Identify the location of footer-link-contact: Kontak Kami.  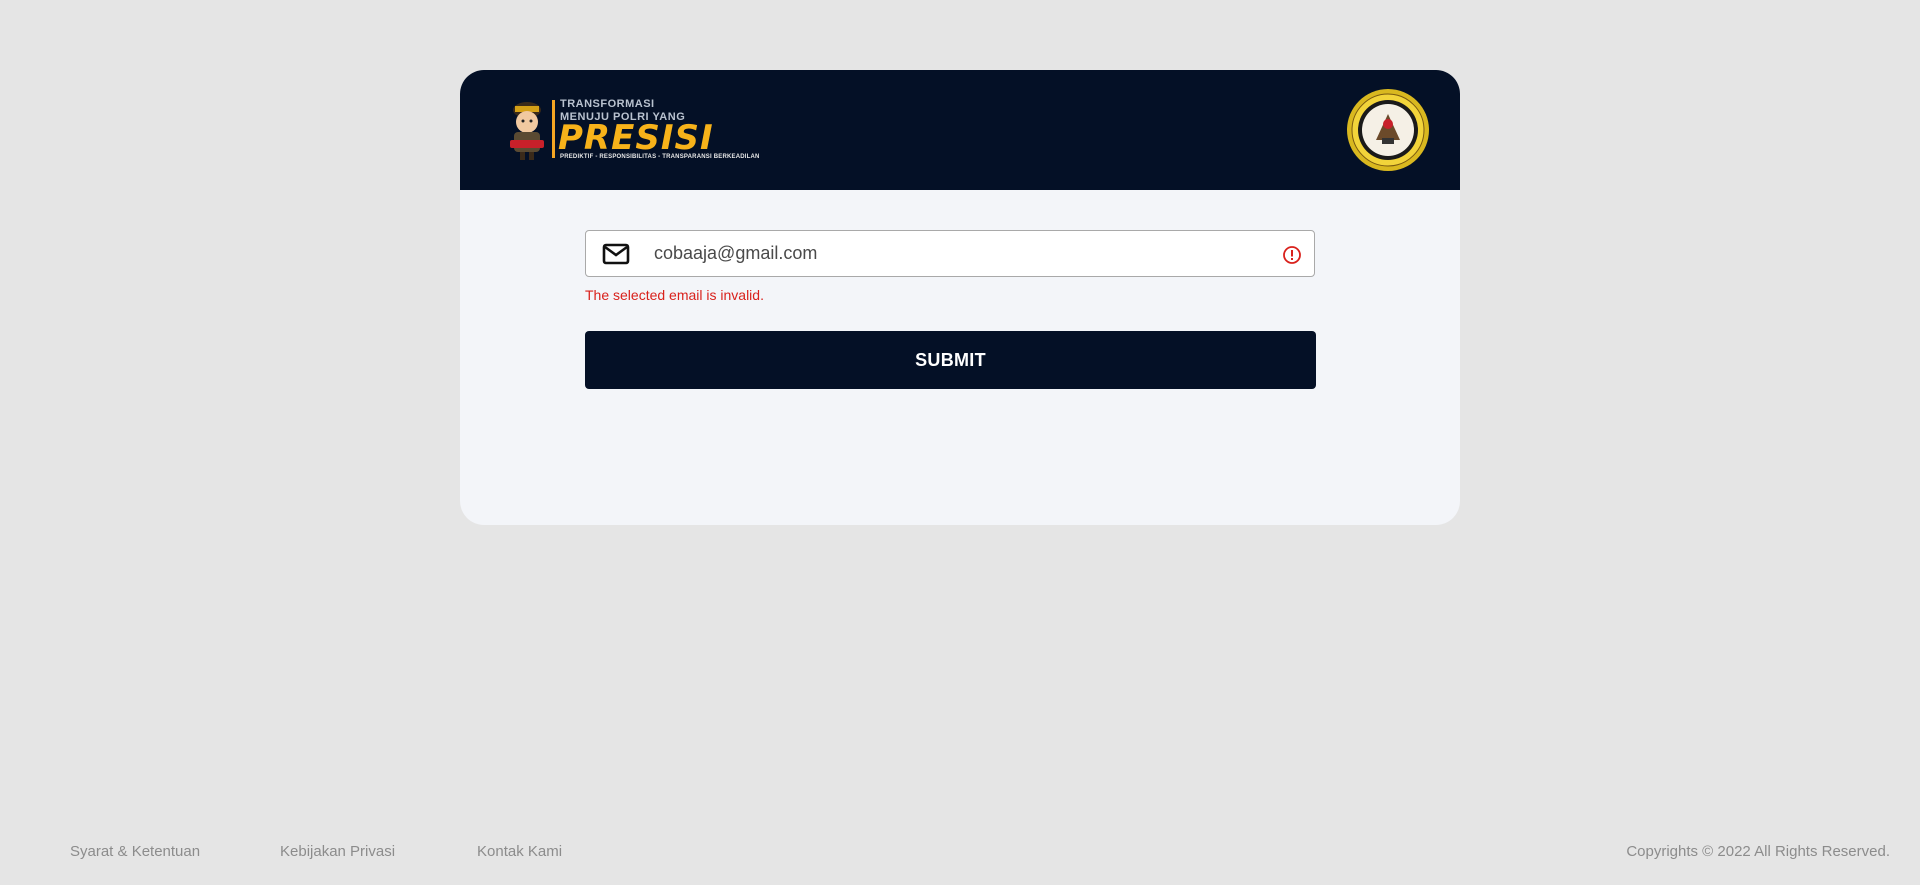
(519, 851).